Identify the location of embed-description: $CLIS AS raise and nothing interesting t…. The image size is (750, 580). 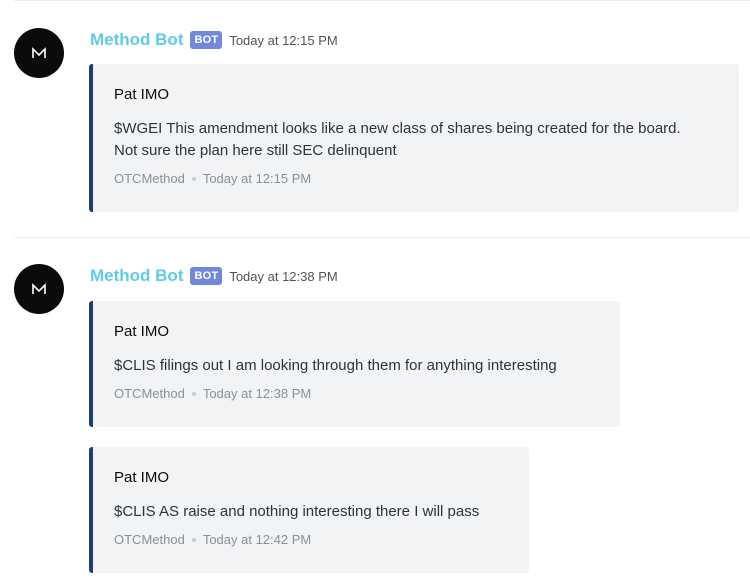
(297, 511).